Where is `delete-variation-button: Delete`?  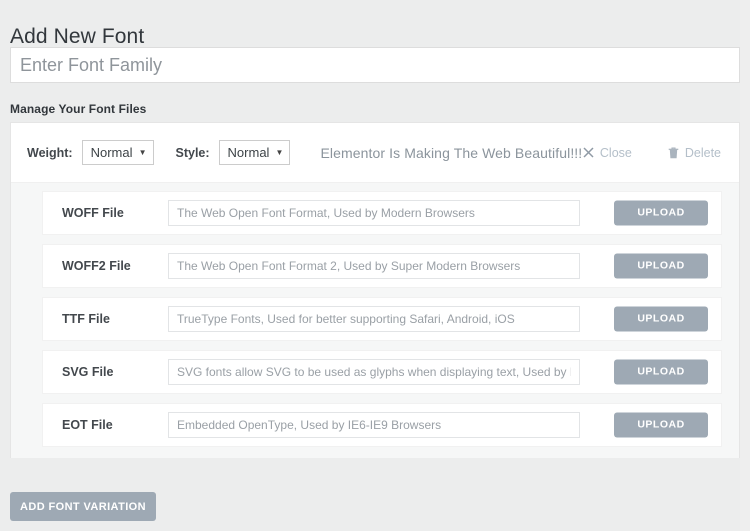
delete-variation-button: Delete is located at coordinates (694, 153).